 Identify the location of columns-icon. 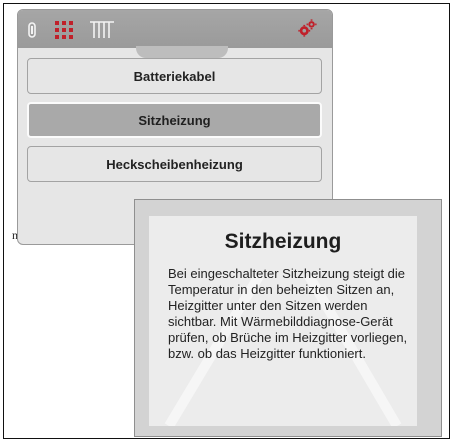
(102, 30).